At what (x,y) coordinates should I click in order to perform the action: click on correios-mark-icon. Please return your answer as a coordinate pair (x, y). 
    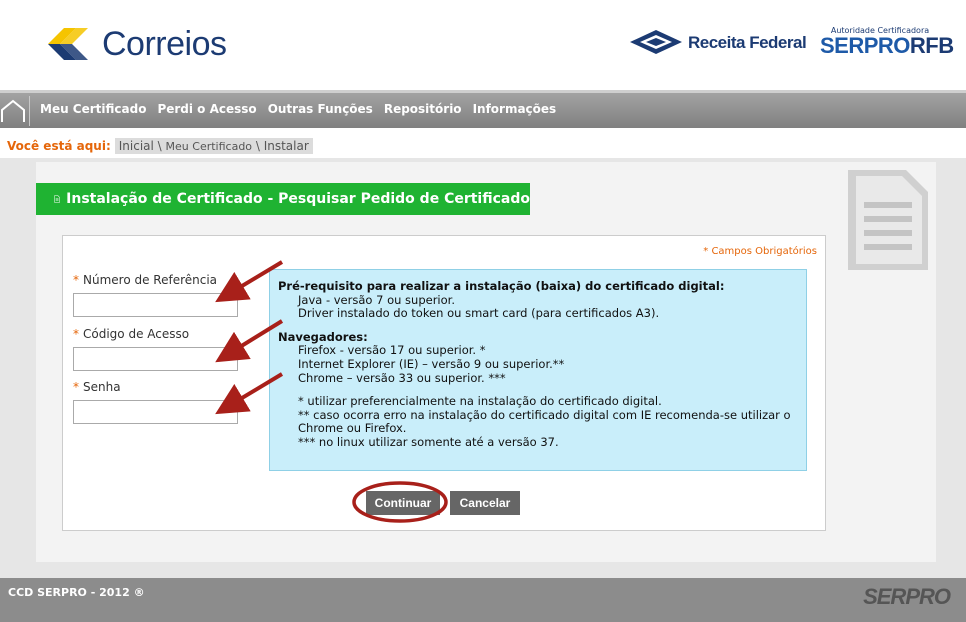
    Looking at the image, I should click on (68, 44).